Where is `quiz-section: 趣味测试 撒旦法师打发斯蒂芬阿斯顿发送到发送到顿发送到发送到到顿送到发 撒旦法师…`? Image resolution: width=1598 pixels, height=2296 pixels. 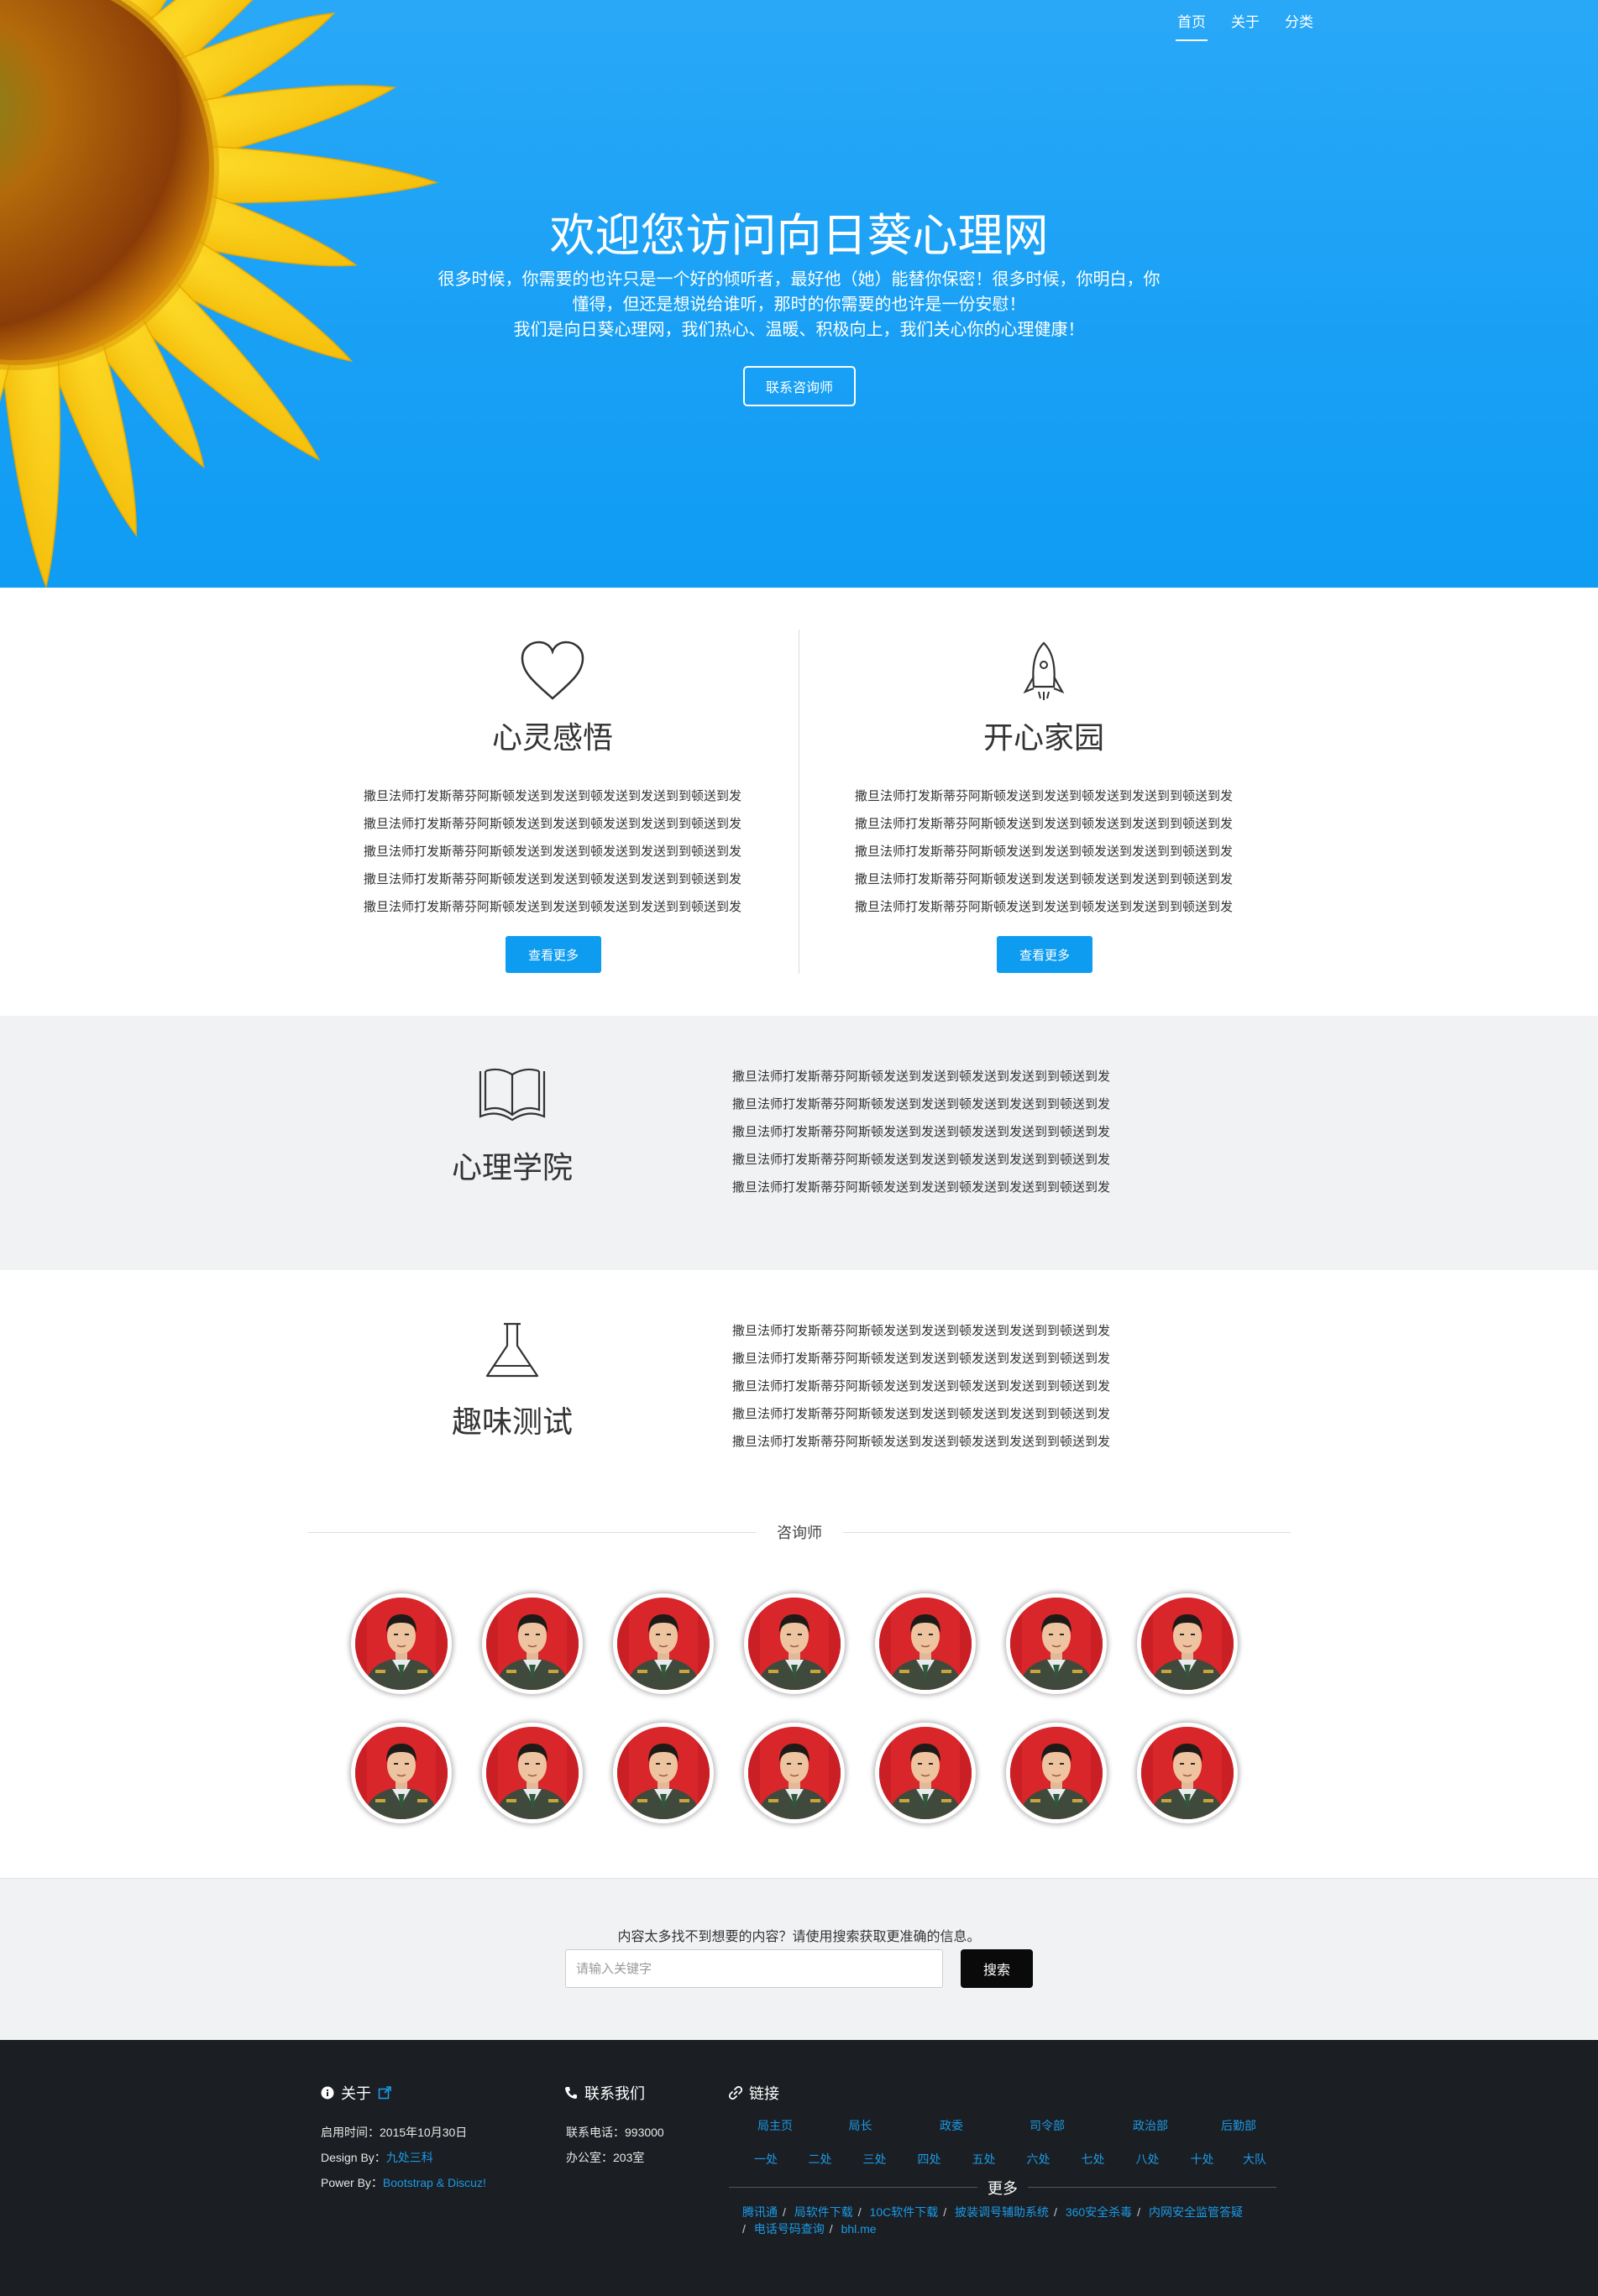
quiz-section: 趣味测试 撒旦法师打发斯蒂芬阿斯顿发送到发送到顿发送到发送到到顿送到发 撒旦法师… is located at coordinates (799, 1396).